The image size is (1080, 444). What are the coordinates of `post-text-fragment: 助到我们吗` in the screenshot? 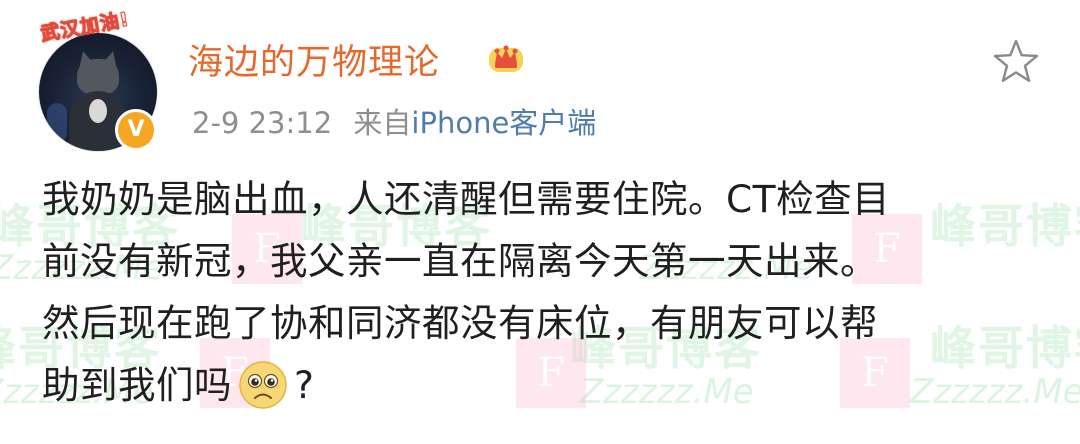 It's located at (137, 385).